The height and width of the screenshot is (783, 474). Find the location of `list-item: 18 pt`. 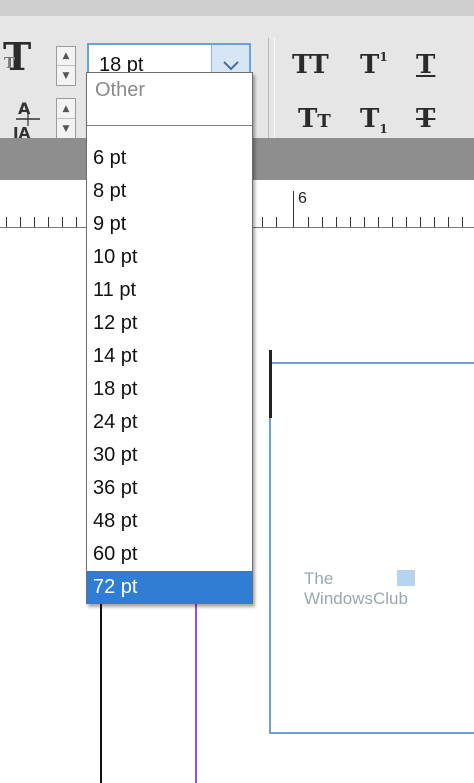

list-item: 18 pt is located at coordinates (169, 389).